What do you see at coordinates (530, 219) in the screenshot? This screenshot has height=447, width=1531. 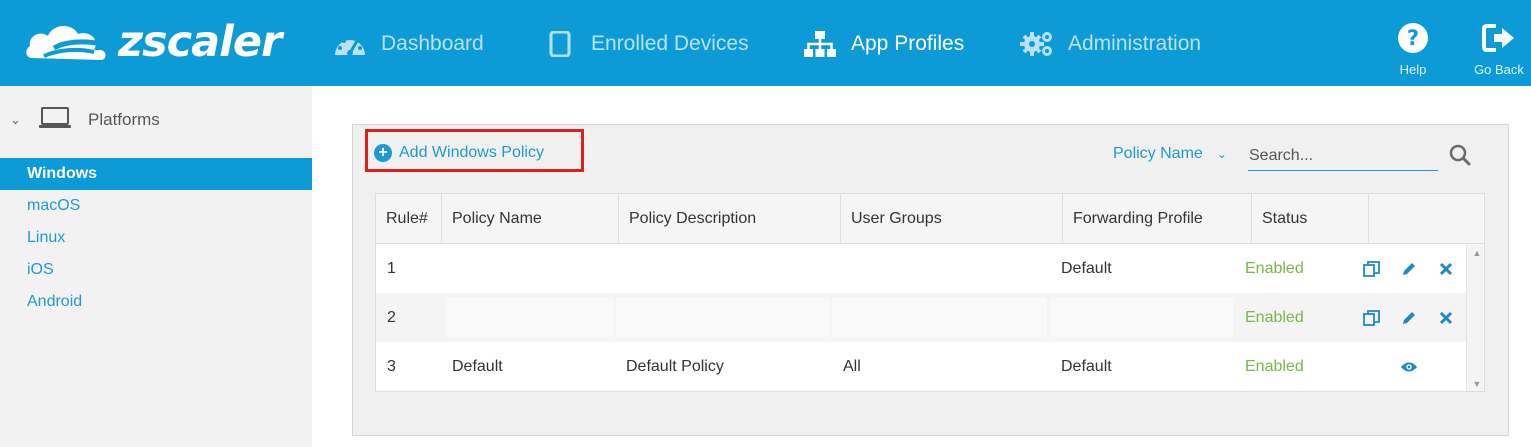 I see `column-header-policy-name: Policy Name` at bounding box center [530, 219].